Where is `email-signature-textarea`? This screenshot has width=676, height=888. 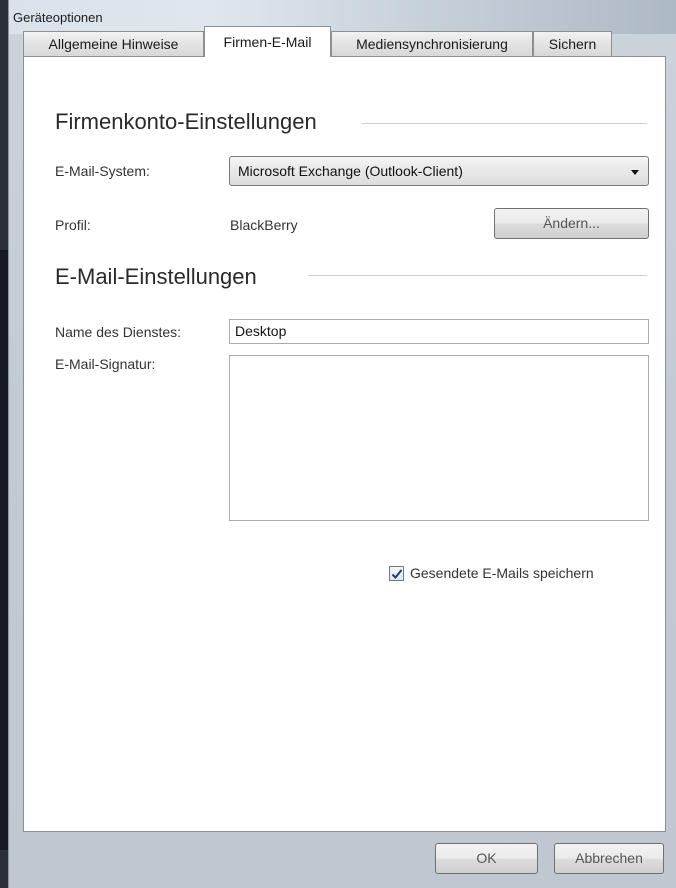 email-signature-textarea is located at coordinates (439, 438).